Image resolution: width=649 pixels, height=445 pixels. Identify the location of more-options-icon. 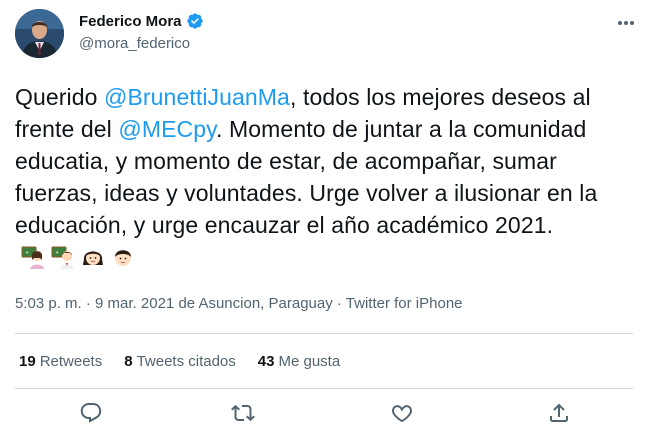
(626, 23).